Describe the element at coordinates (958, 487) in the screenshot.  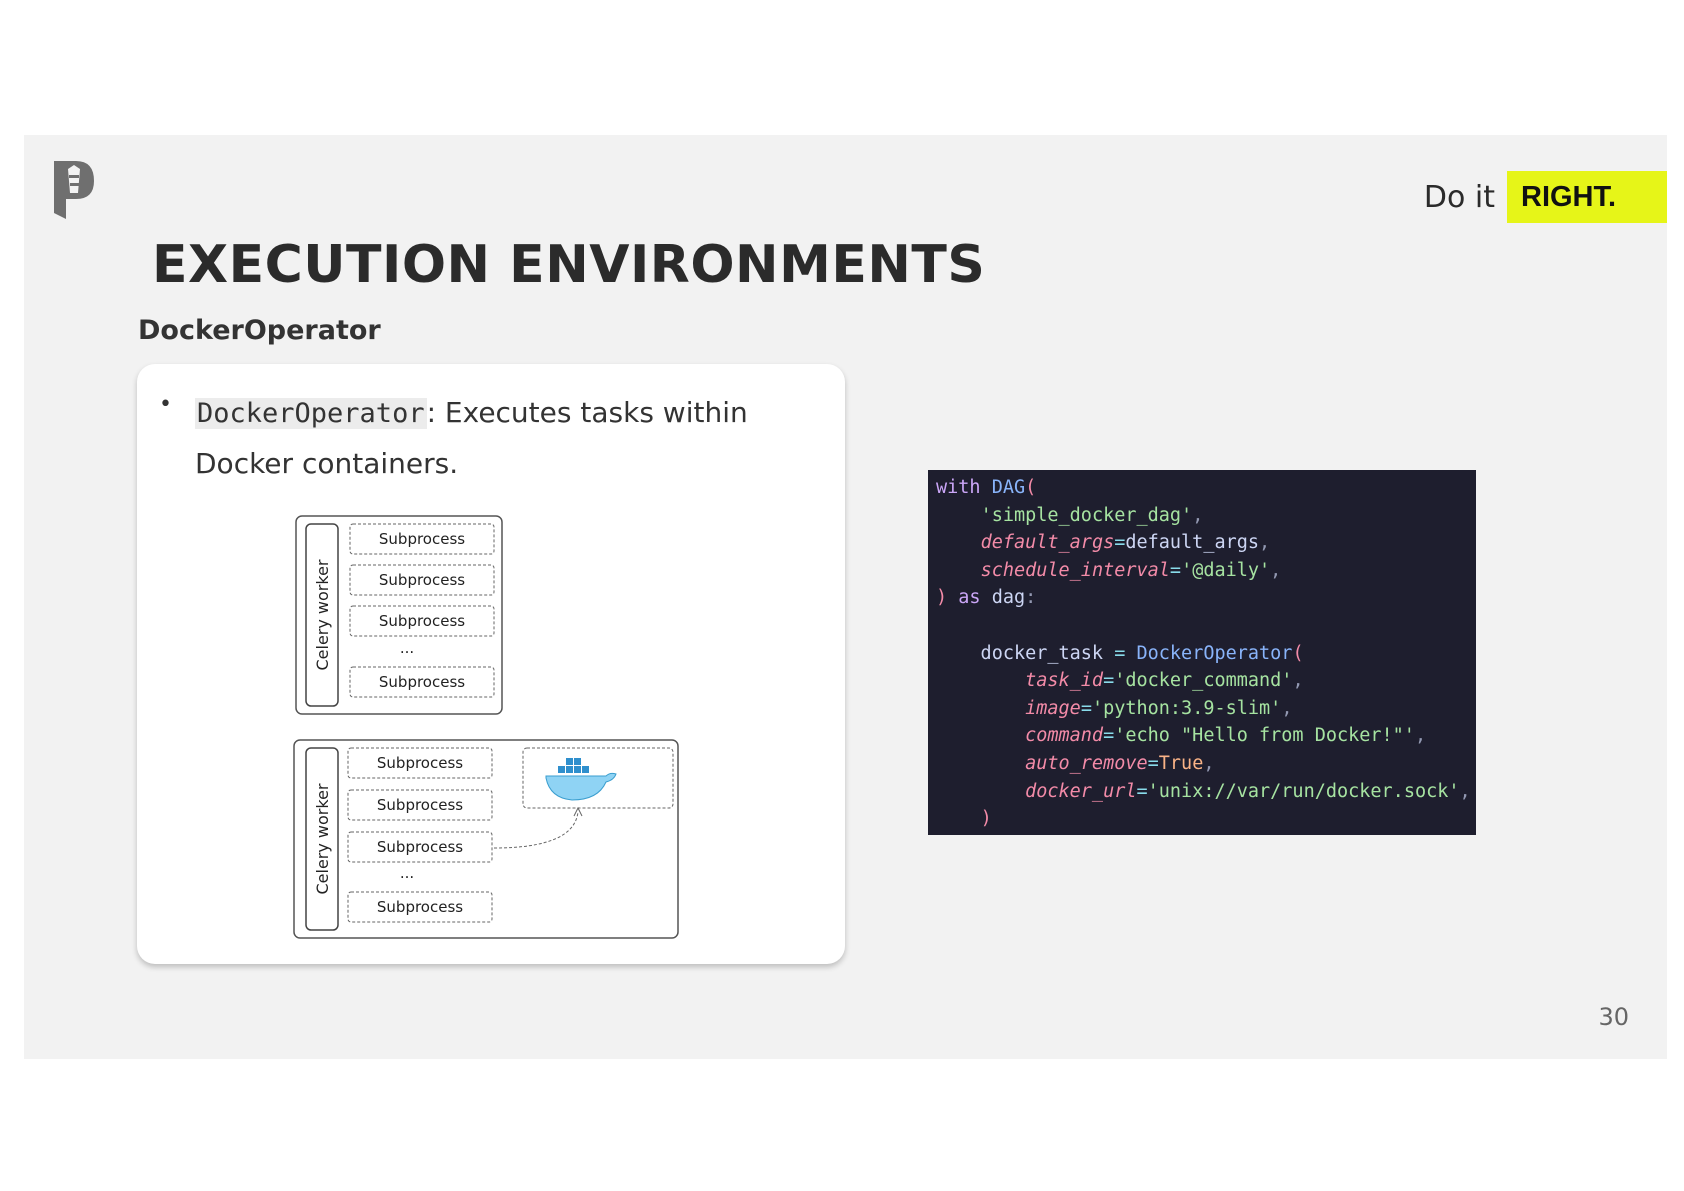
I see `code-token: with` at that location.